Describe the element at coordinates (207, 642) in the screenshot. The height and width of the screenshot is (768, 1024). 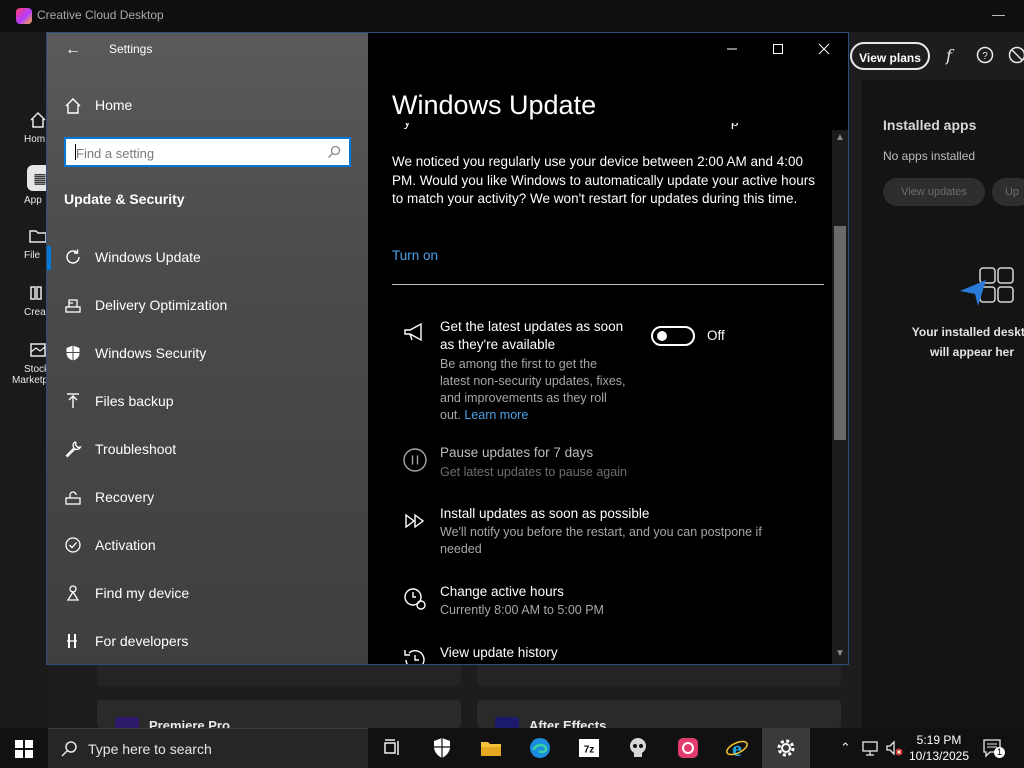
I see `sidebar-item-for-developers: For developers` at that location.